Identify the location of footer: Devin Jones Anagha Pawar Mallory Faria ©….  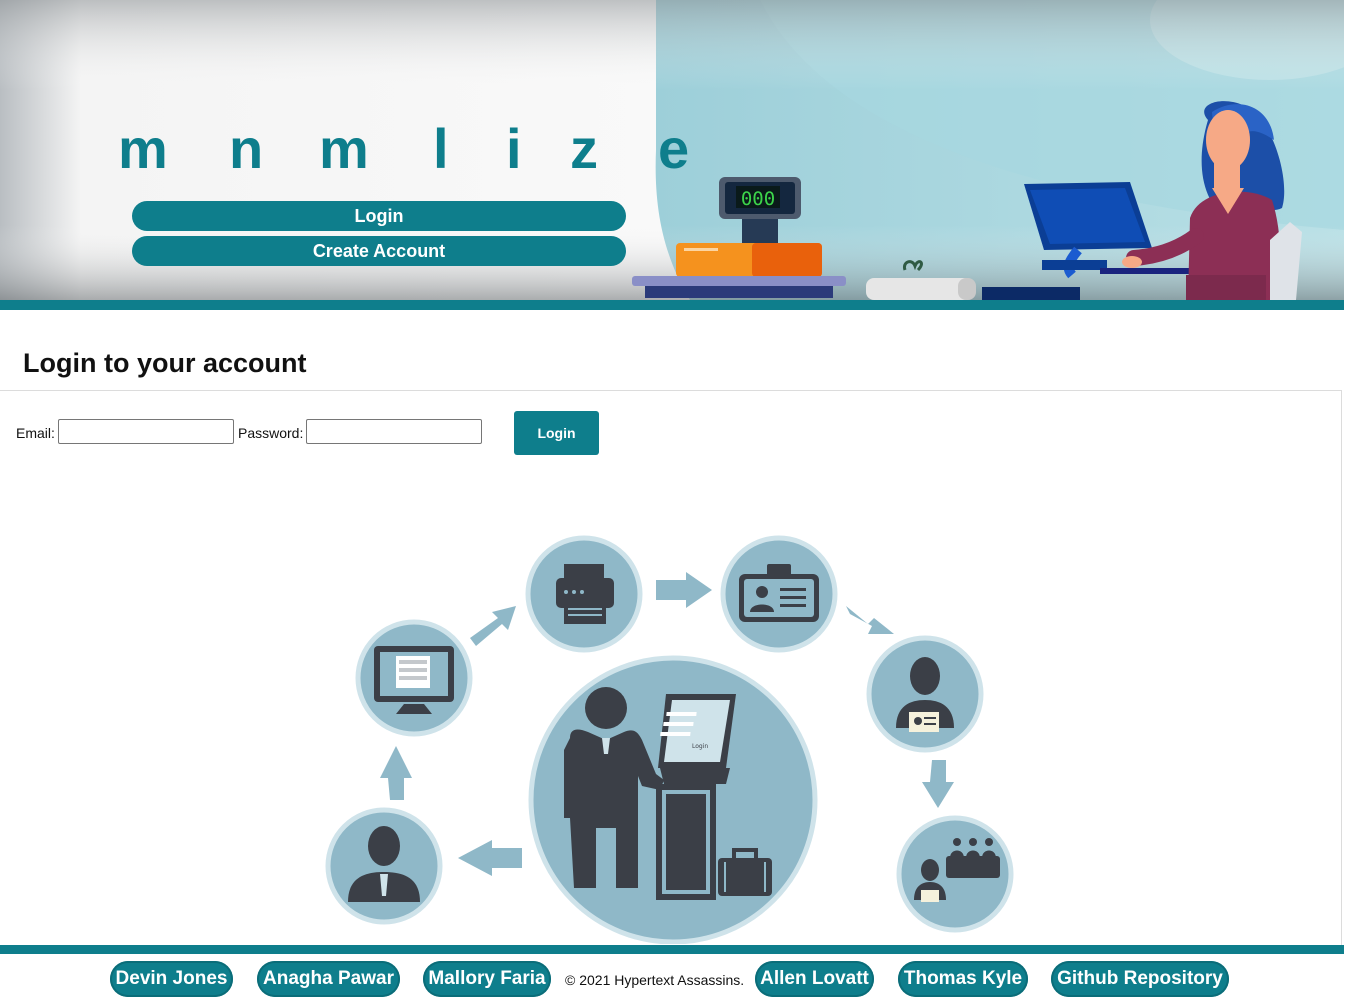
(672, 980).